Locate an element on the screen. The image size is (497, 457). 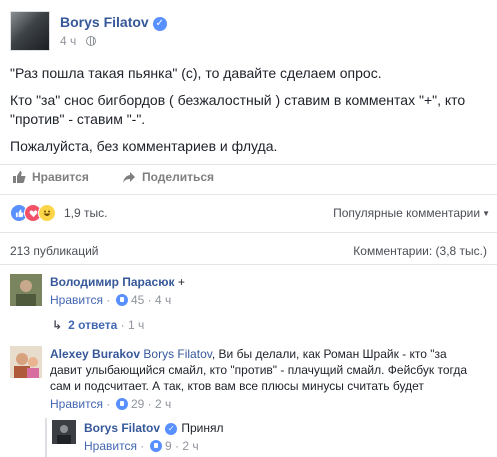
comment-item: Володимир Парасюк + Нравится · 45 · 4 ч is located at coordinates (250, 294).